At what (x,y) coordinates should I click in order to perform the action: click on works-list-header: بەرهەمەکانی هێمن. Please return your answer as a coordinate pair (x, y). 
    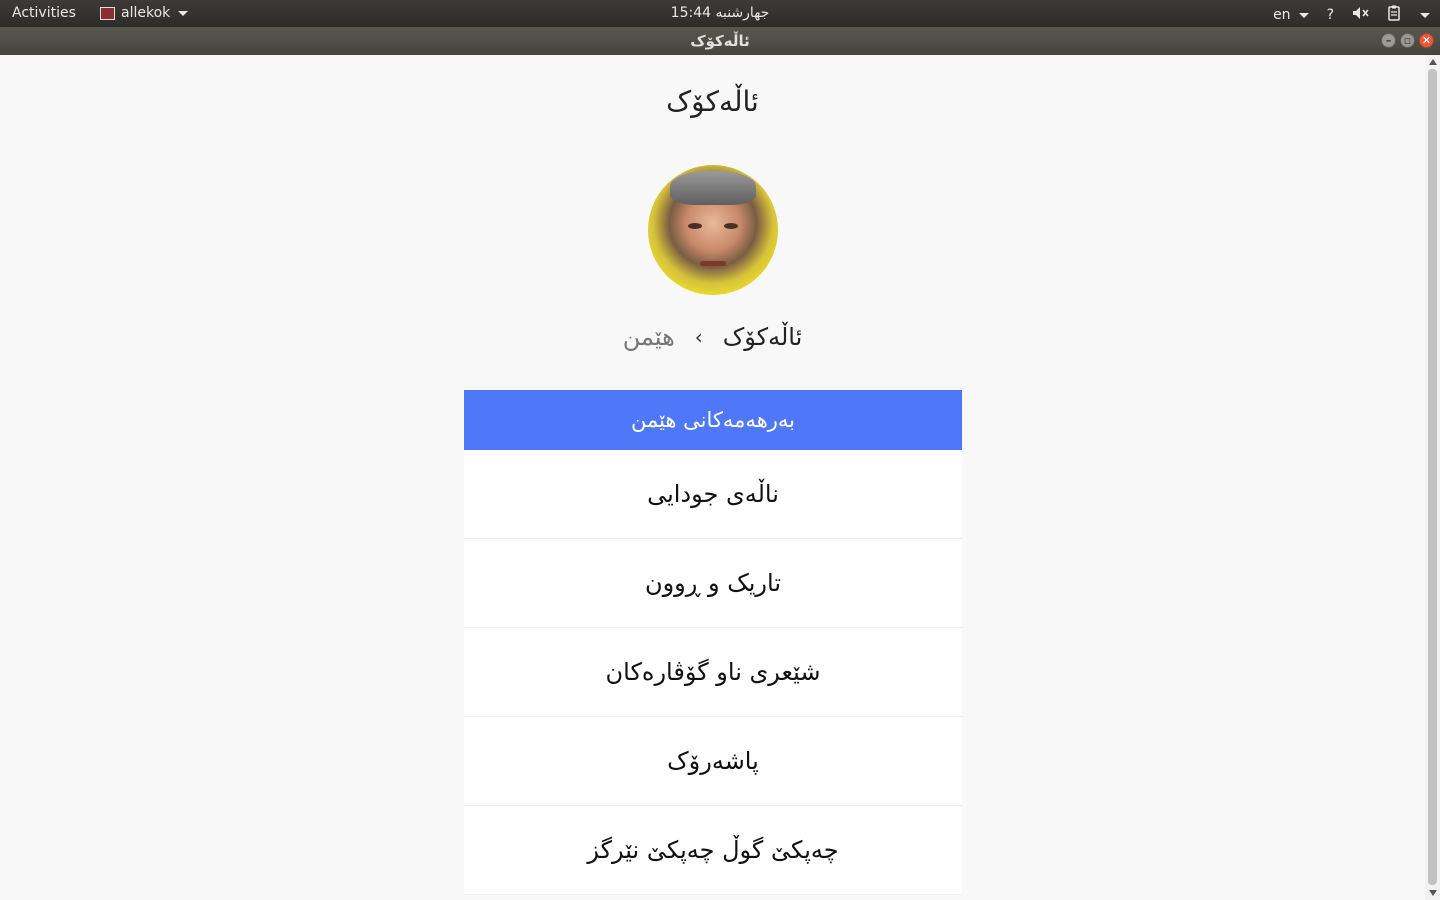
    Looking at the image, I should click on (713, 420).